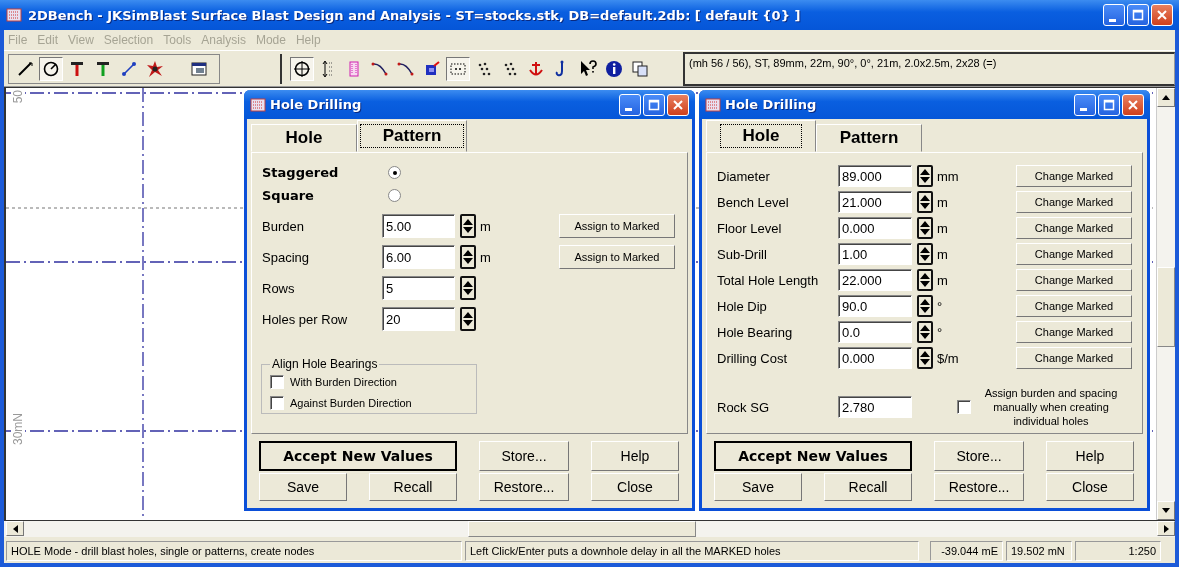 This screenshot has width=1179, height=567. I want to click on input-field: 2.780, so click(875, 407).